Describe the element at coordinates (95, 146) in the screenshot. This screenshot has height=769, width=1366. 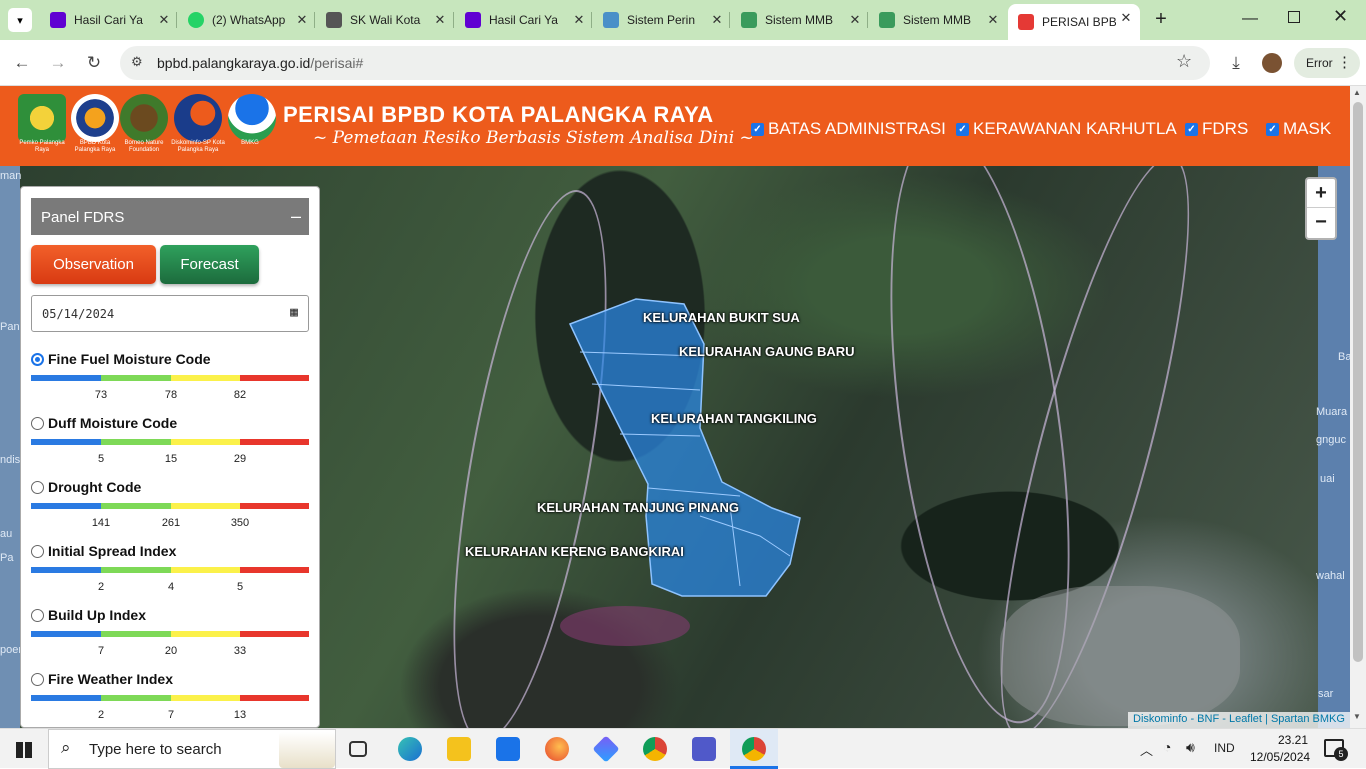
I see `logo-caption: BPBD Kota Palangka Raya` at that location.